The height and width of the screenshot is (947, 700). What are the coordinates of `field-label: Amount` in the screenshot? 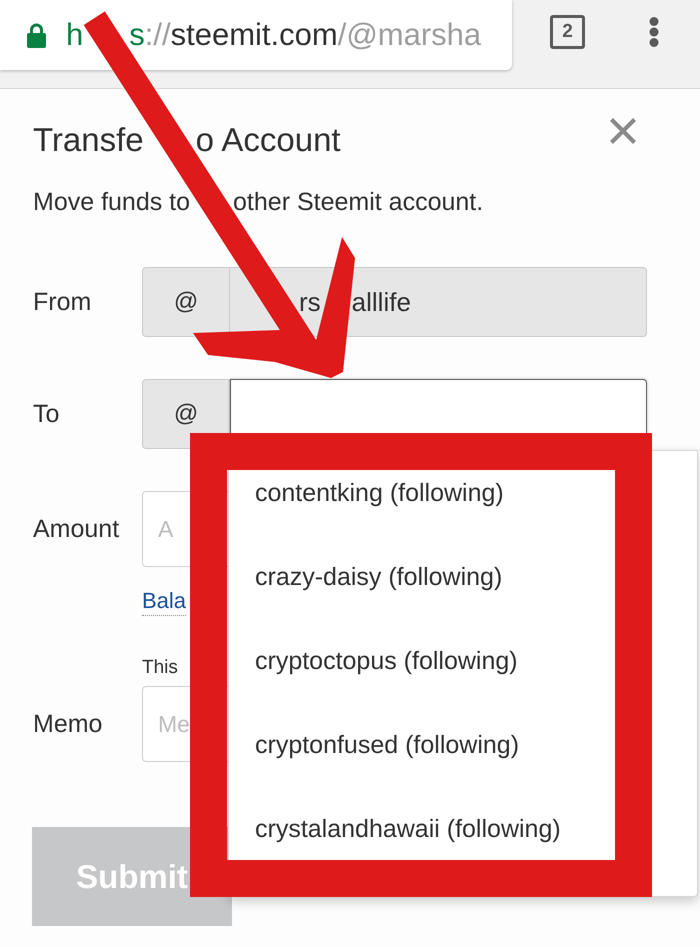 It's located at (76, 529).